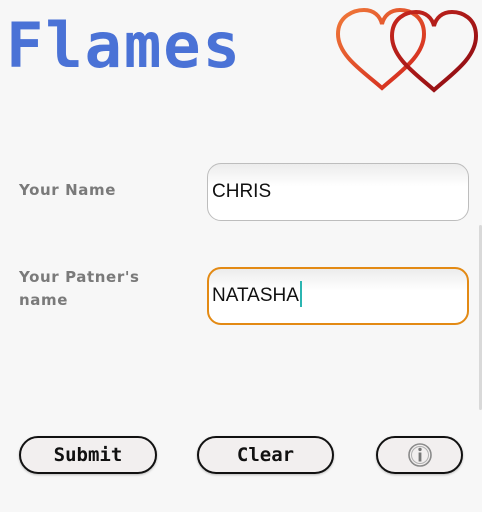  Describe the element at coordinates (407, 50) in the screenshot. I see `double-heart-icon` at that location.